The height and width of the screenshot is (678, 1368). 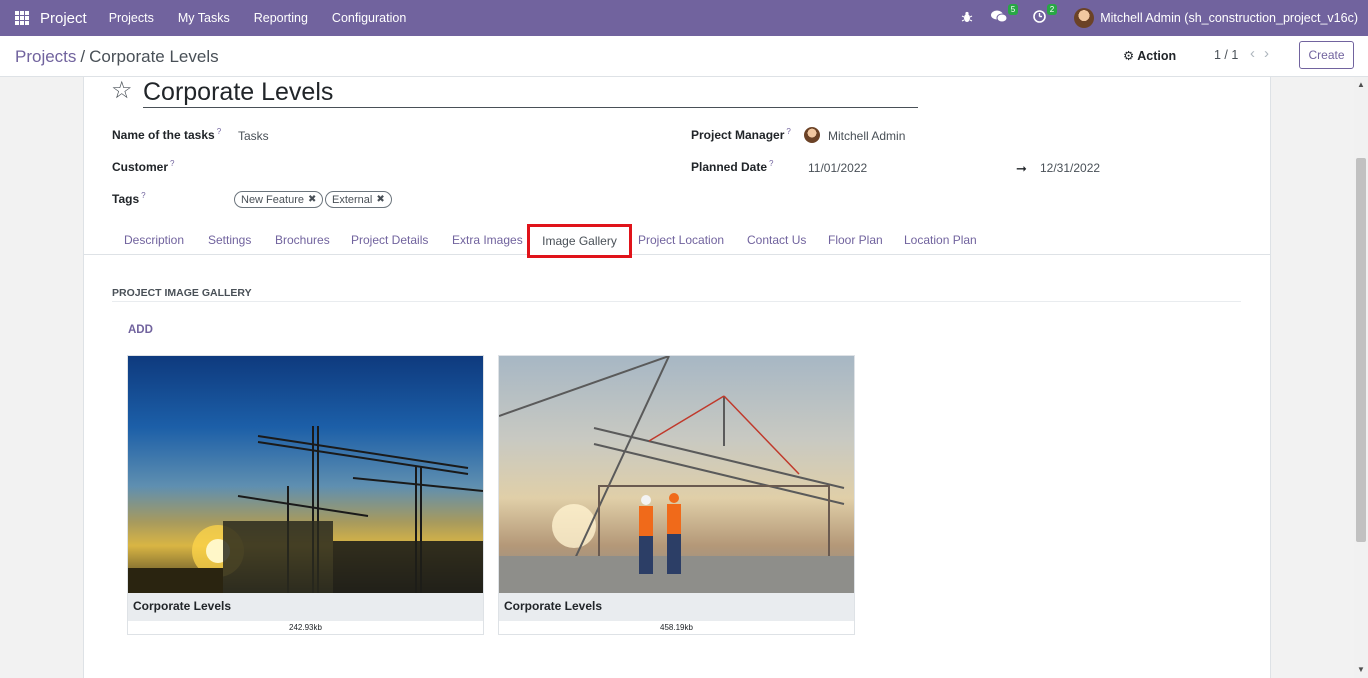 I want to click on tab-image-gallery: Image Gallery, so click(x=579, y=241).